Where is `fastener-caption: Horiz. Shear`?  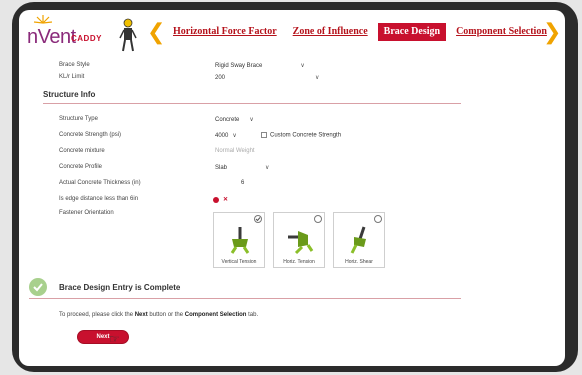
fastener-caption: Horiz. Shear is located at coordinates (359, 262).